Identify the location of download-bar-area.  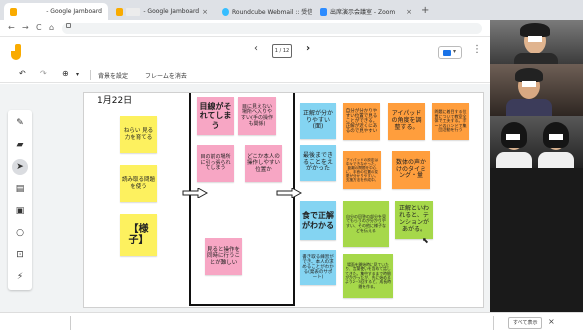
(282, 323).